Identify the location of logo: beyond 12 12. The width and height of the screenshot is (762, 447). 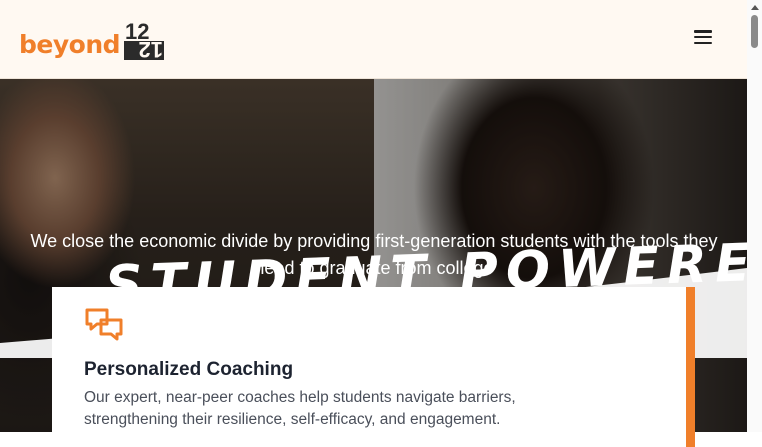
(92, 39).